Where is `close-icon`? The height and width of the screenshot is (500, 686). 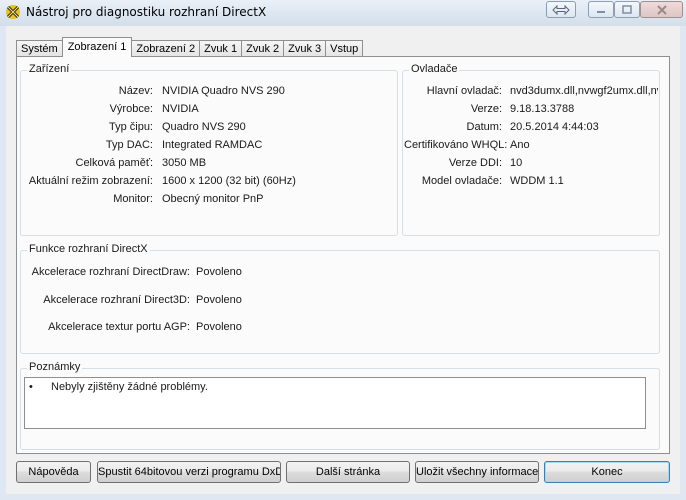
close-icon is located at coordinates (661, 9).